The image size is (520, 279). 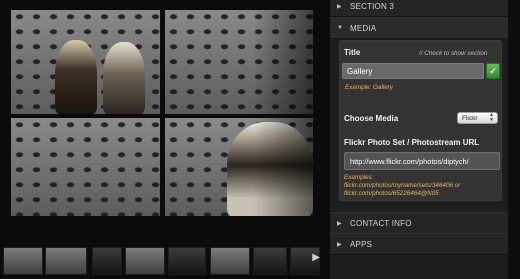 I want to click on media-header: ▼ MEDIA, so click(x=419, y=28).